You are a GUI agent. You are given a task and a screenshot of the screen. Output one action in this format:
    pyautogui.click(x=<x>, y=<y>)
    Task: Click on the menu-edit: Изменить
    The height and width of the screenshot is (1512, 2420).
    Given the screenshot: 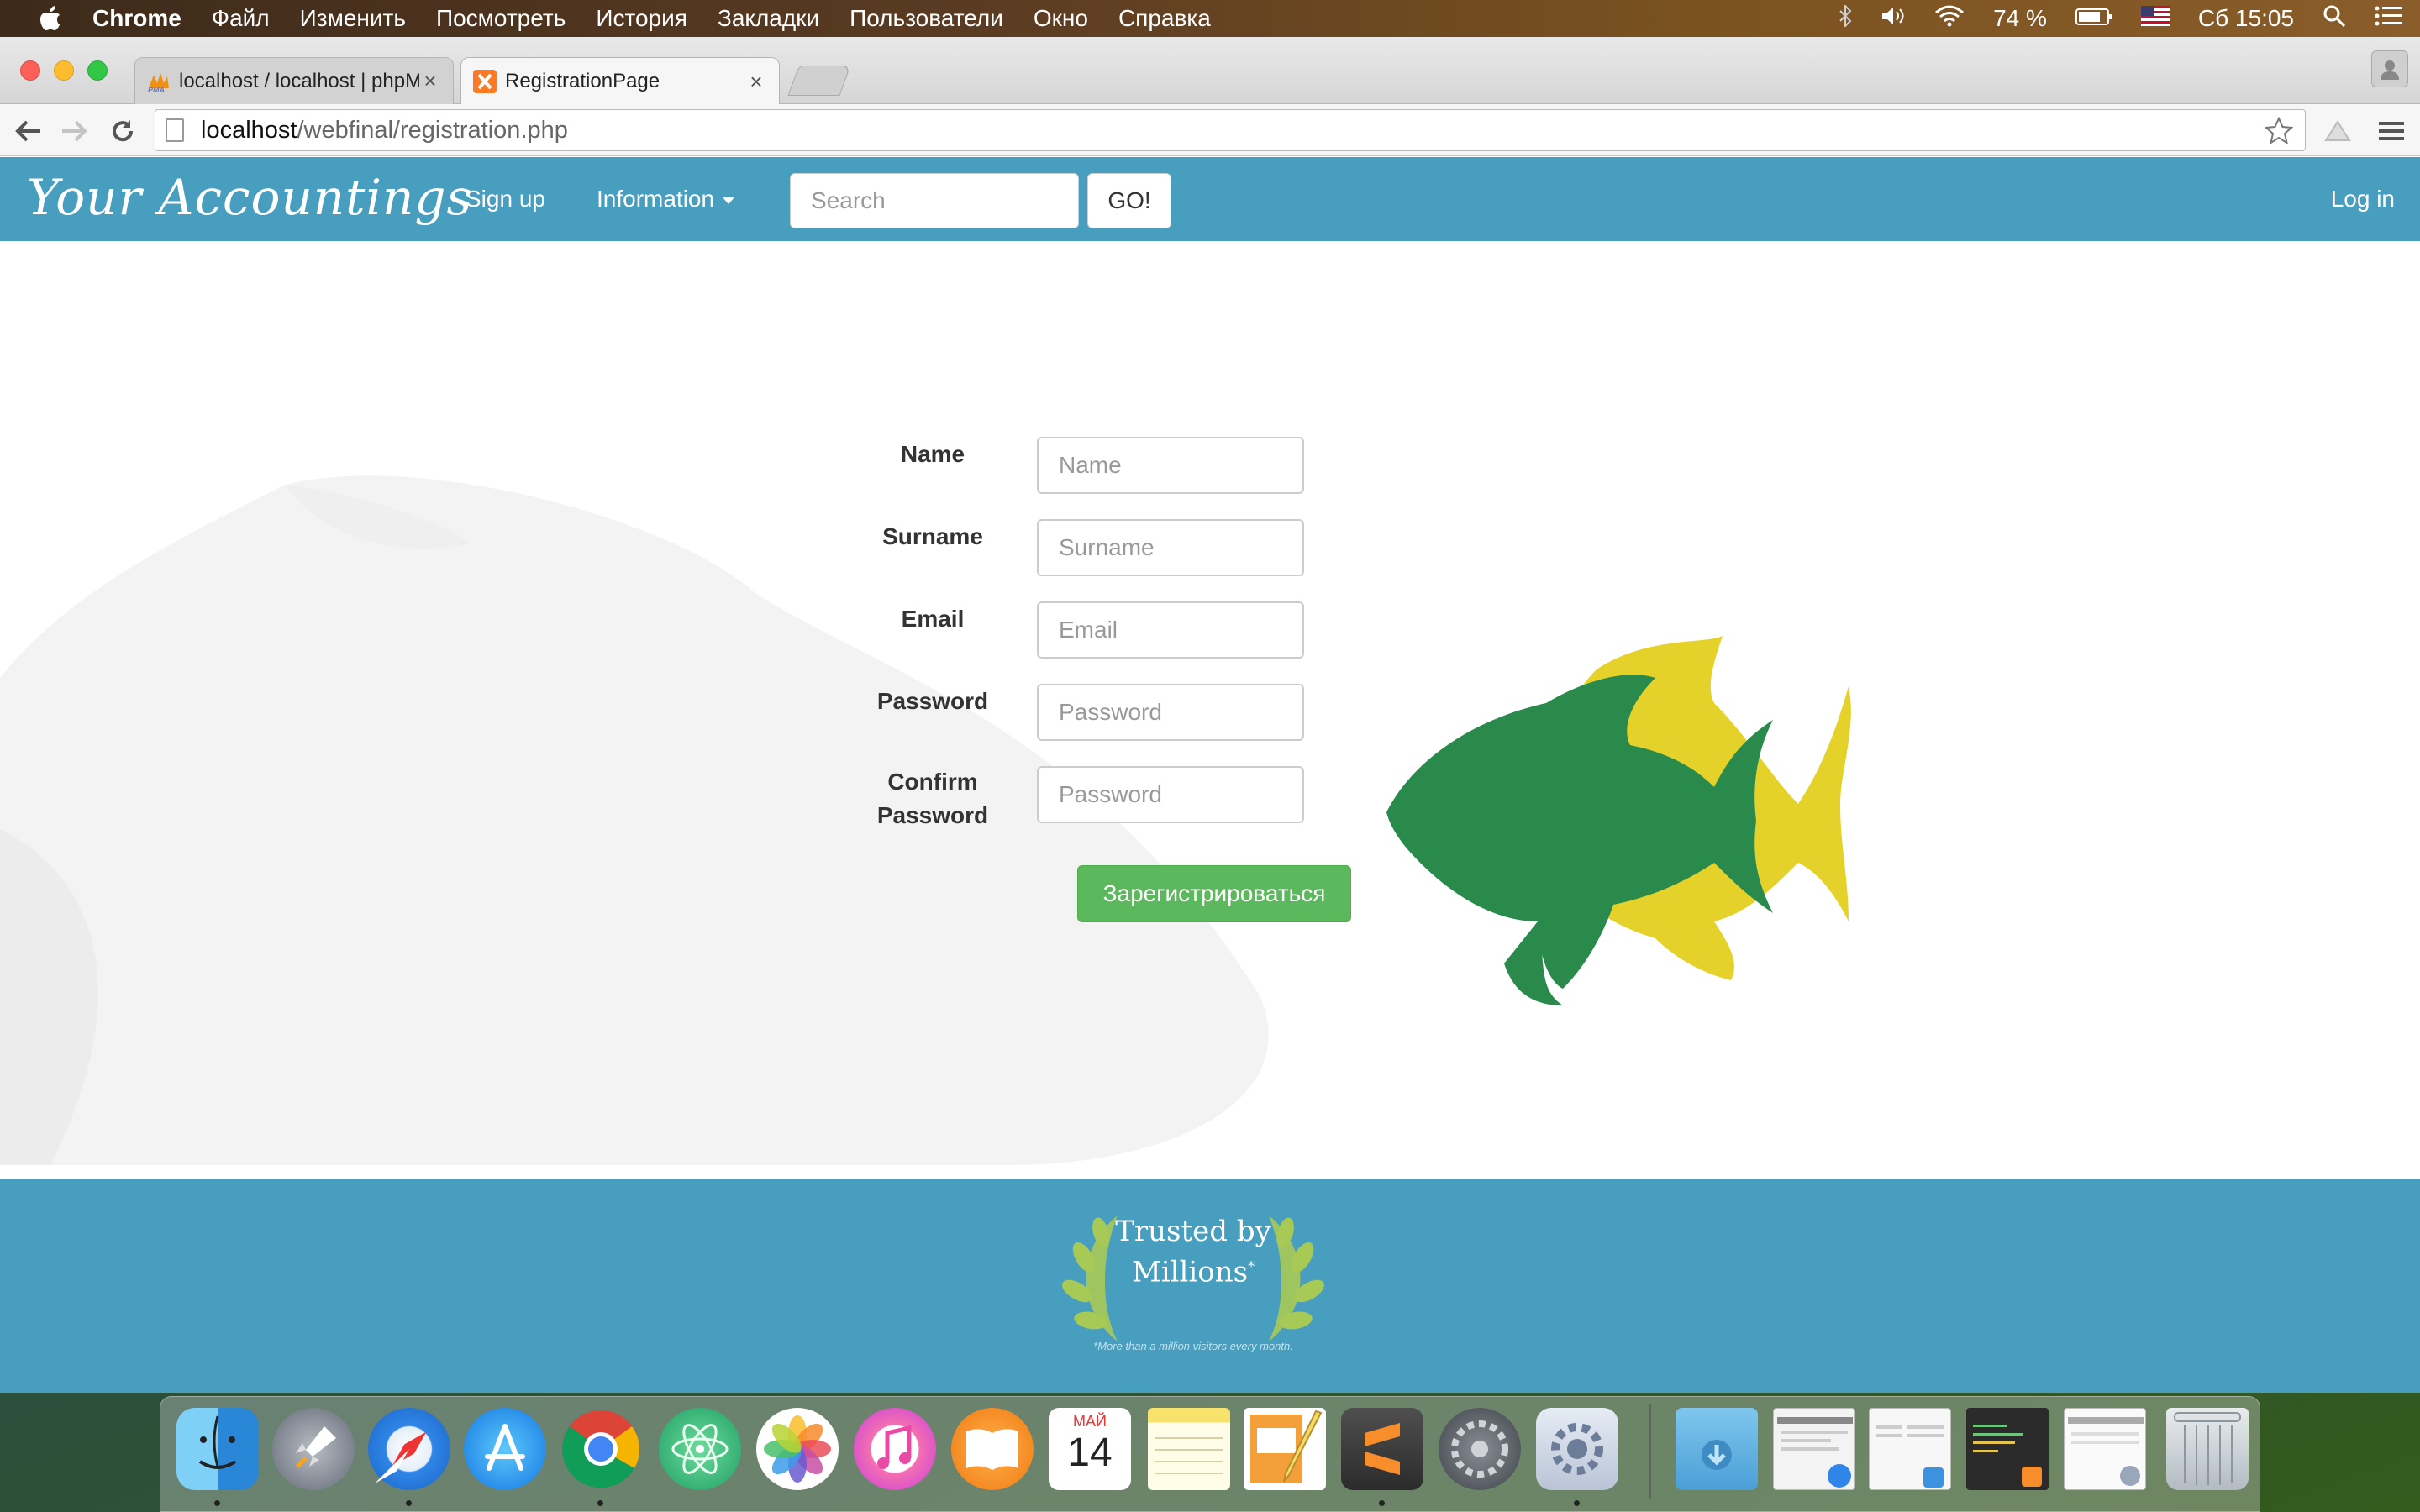 What is the action you would take?
    pyautogui.click(x=353, y=18)
    